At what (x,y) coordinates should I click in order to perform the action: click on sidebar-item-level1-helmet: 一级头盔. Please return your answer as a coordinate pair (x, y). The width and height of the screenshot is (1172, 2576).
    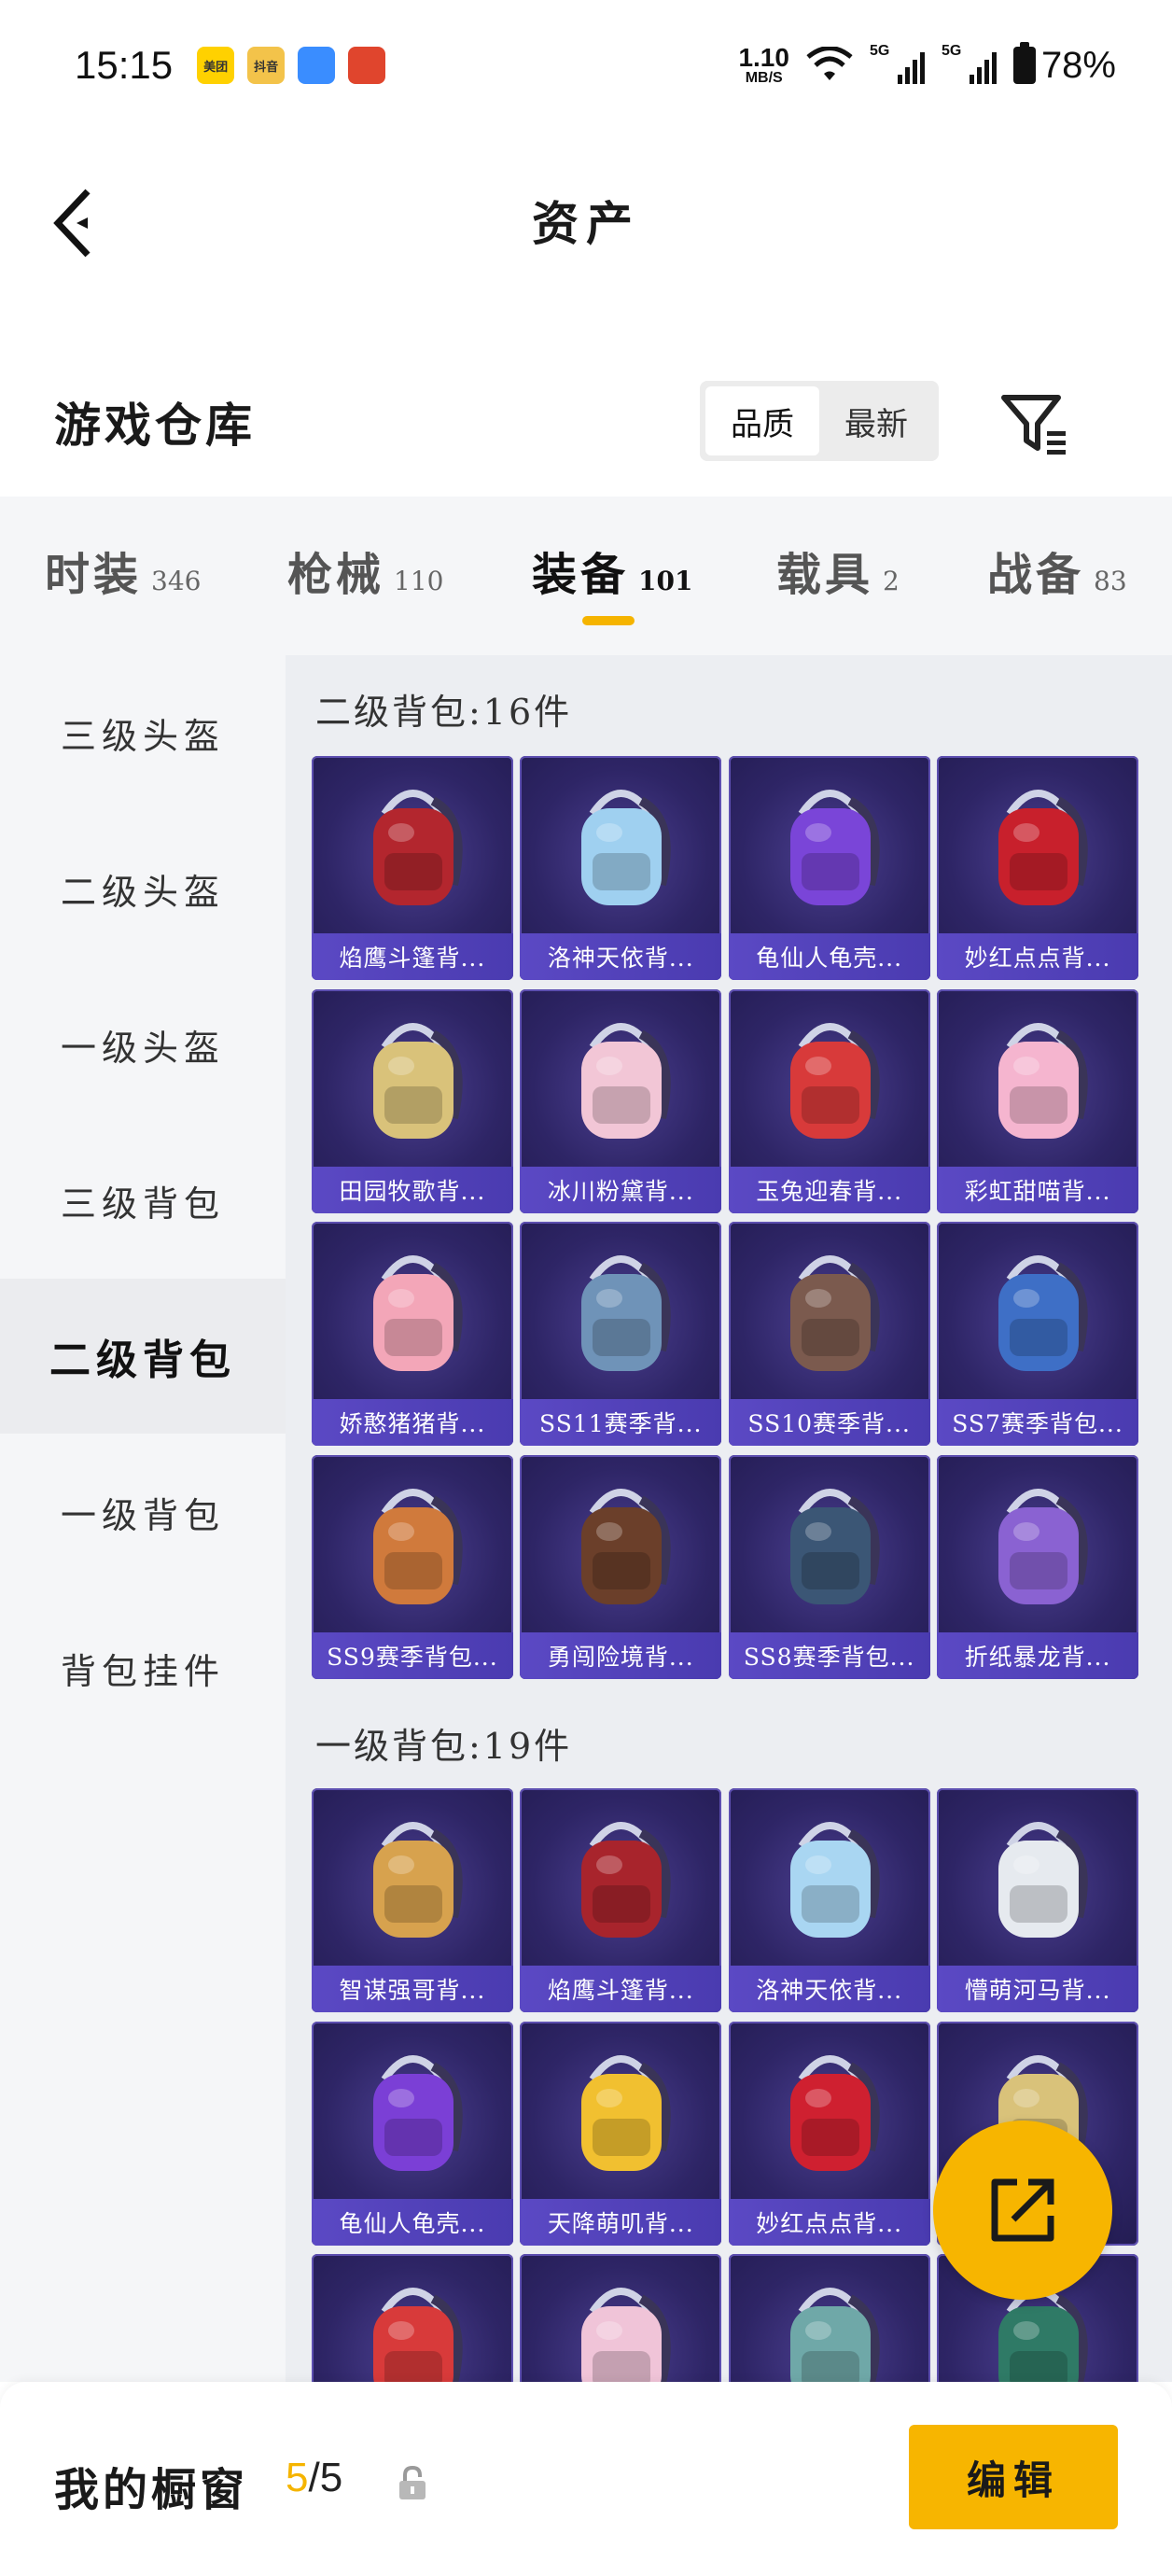
    Looking at the image, I should click on (143, 1044).